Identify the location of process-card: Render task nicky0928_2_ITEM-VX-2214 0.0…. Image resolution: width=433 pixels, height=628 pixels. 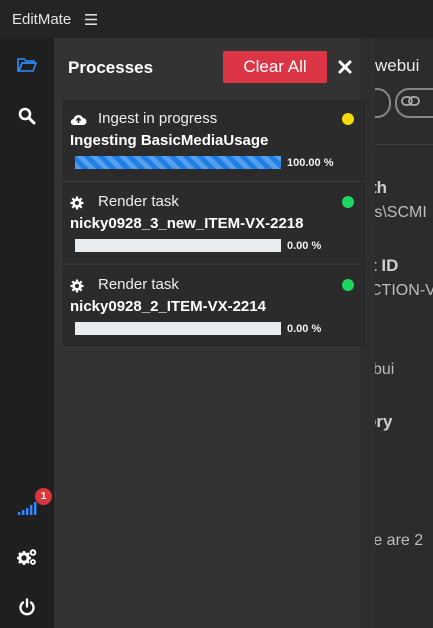
(214, 306).